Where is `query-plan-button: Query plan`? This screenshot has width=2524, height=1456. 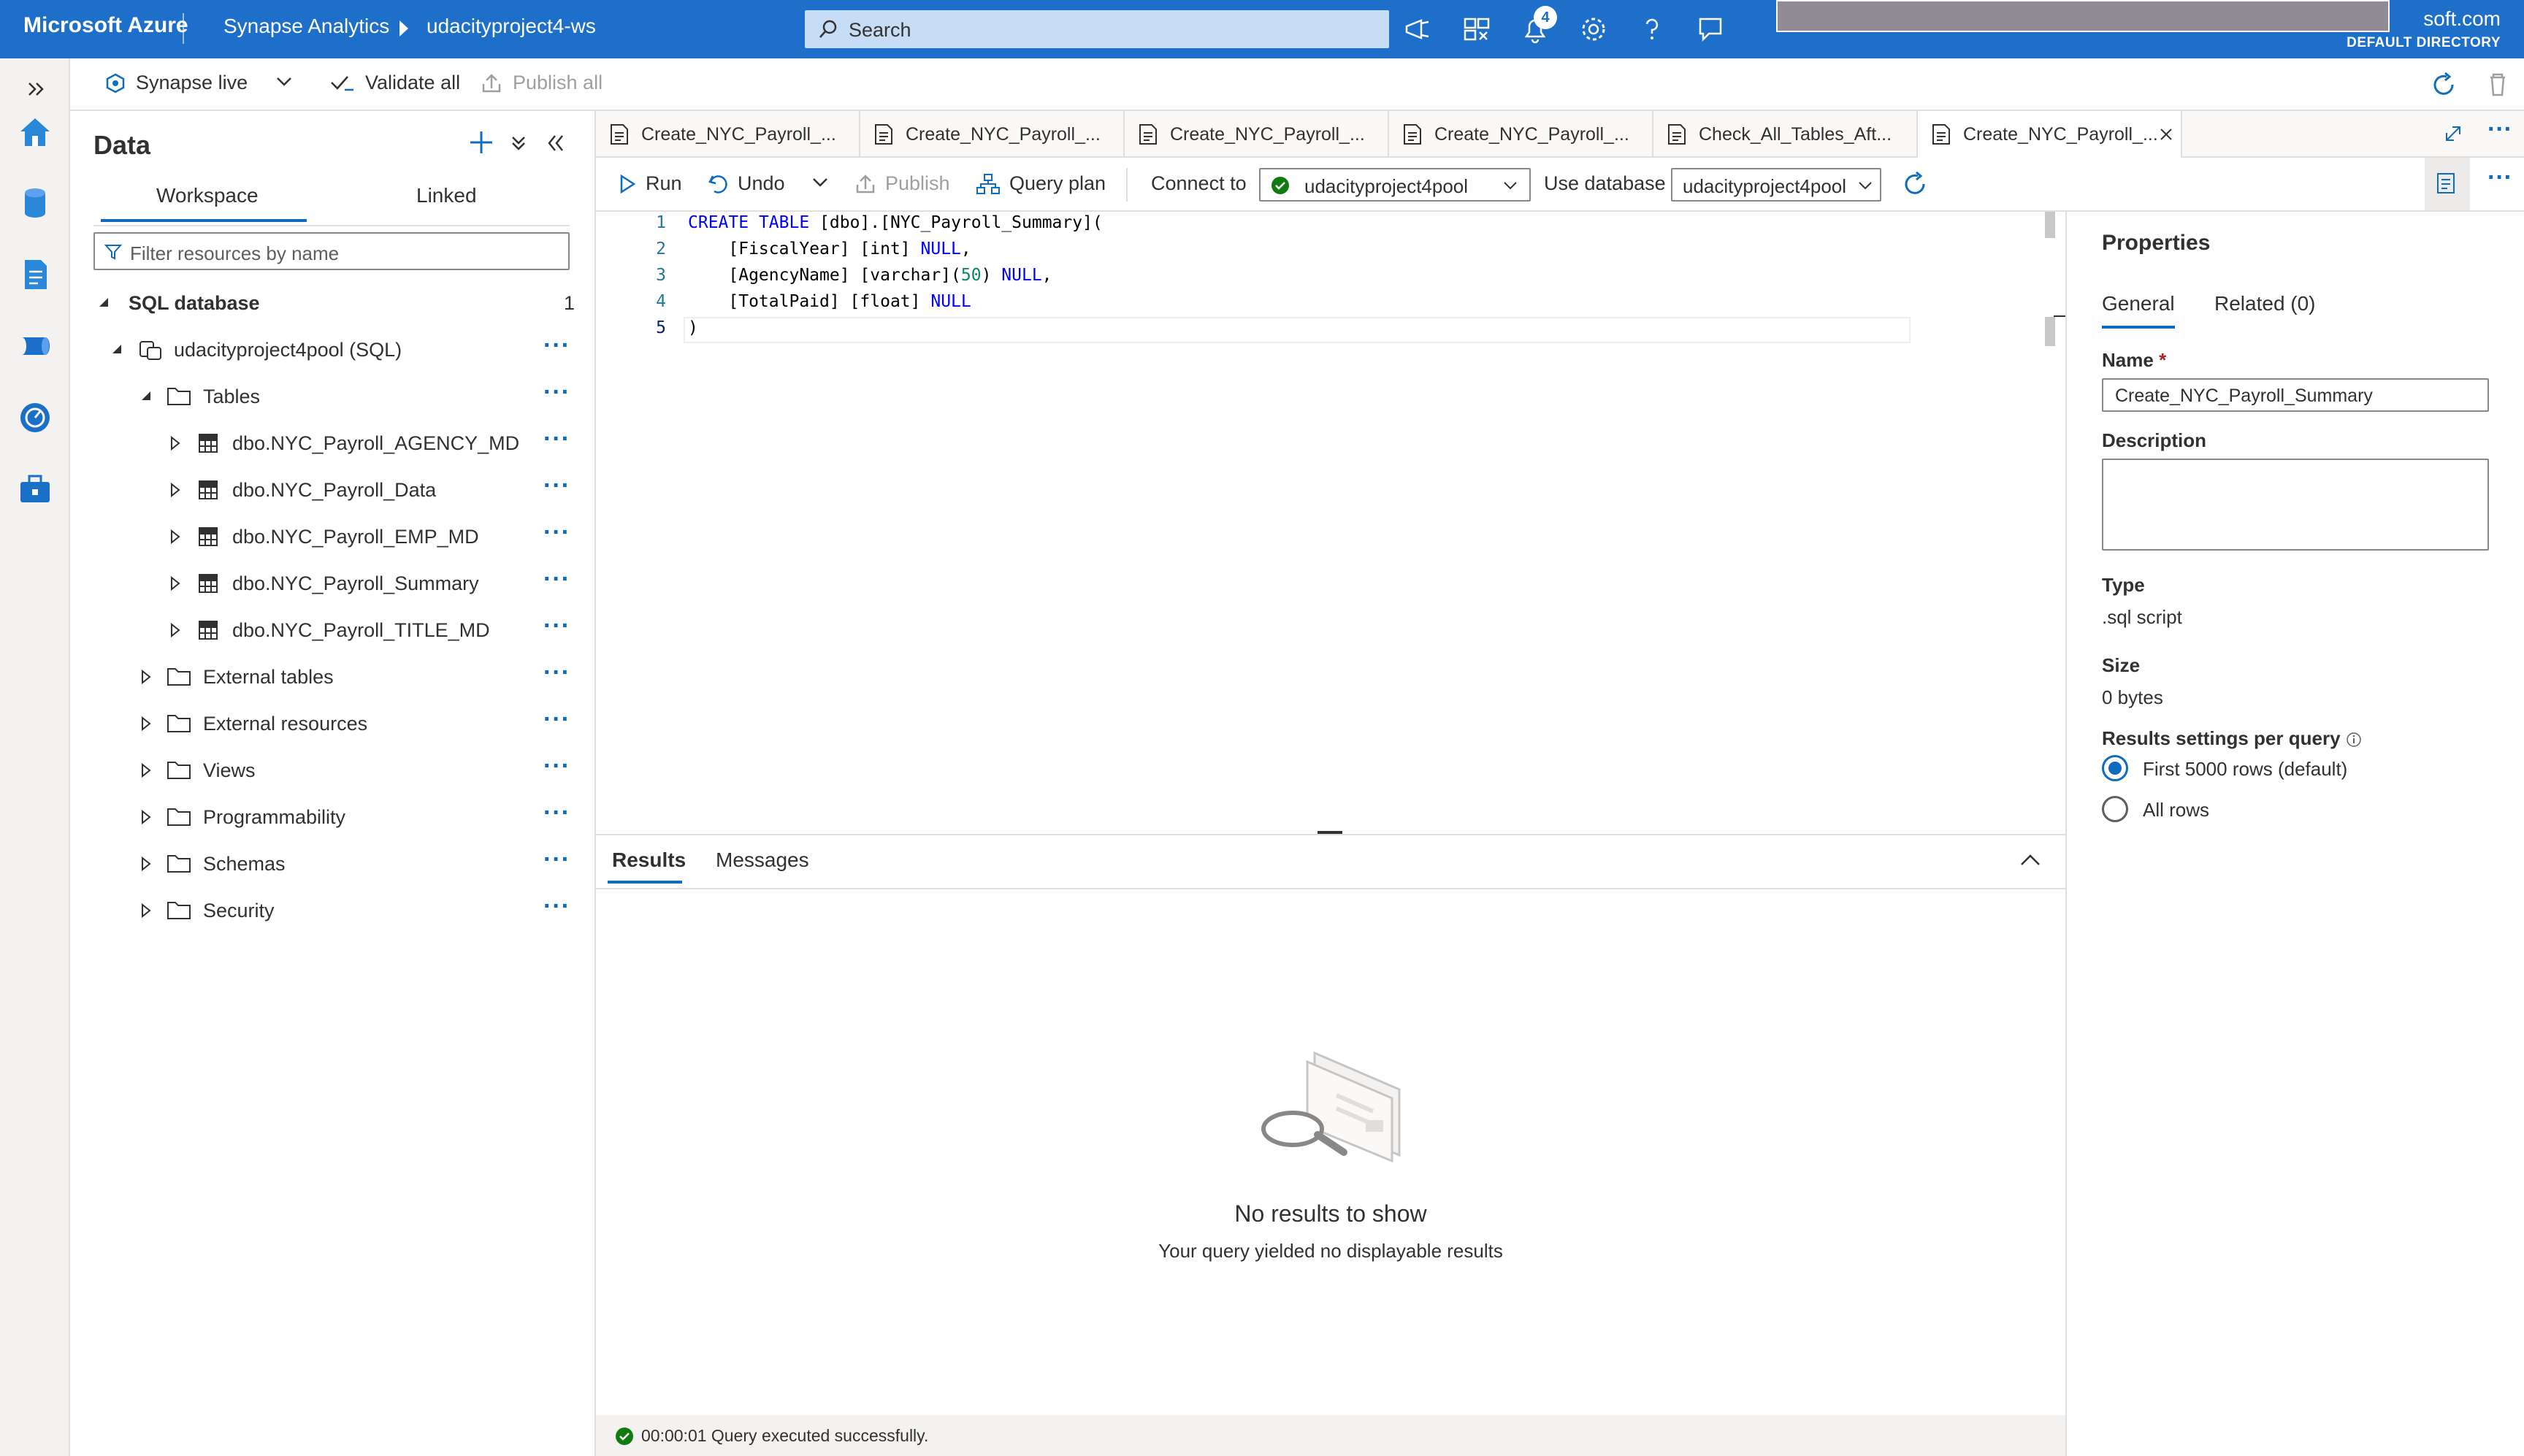
query-plan-button: Query plan is located at coordinates (1041, 183).